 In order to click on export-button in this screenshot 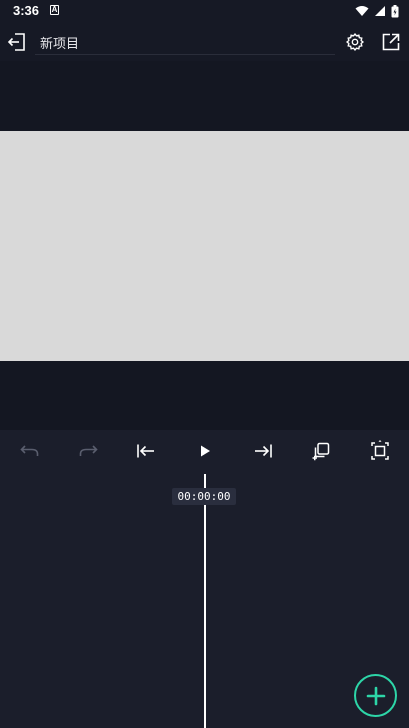, I will do `click(391, 42)`.